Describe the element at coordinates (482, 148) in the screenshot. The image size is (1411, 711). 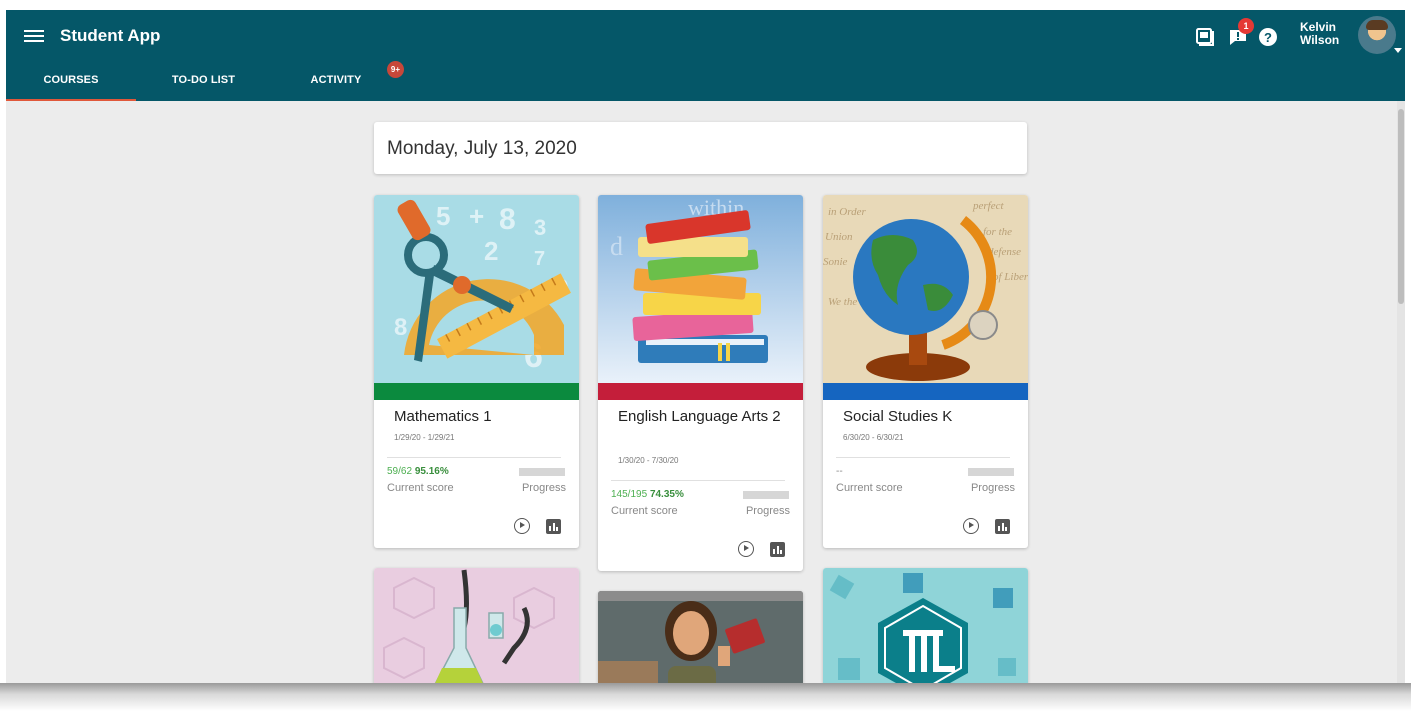
I see `date-heading: Monday, July 13, 2020` at that location.